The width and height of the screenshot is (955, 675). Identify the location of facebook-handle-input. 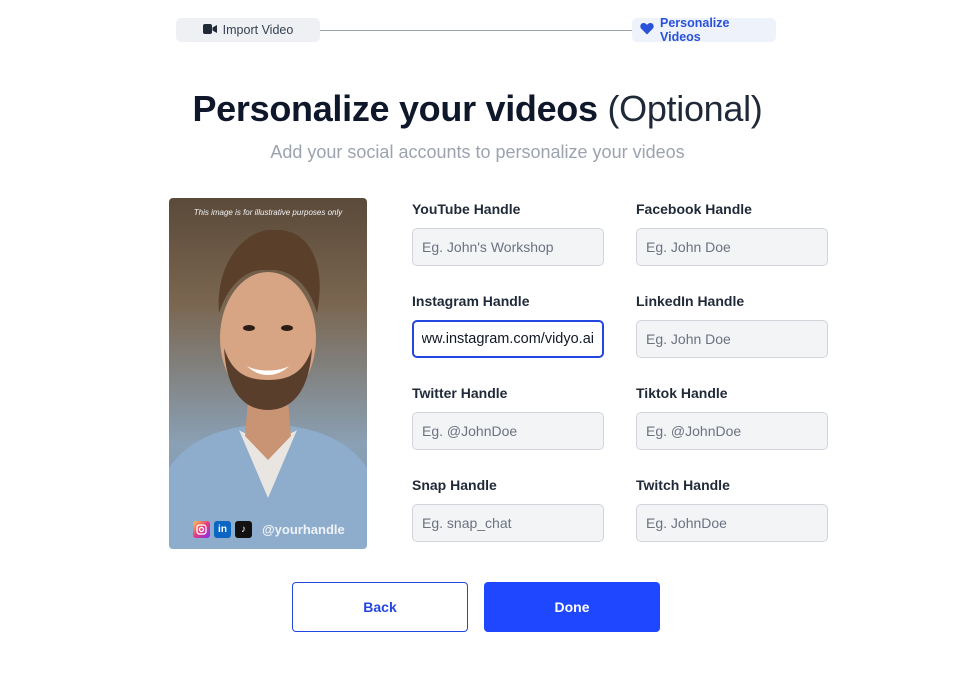
(732, 247).